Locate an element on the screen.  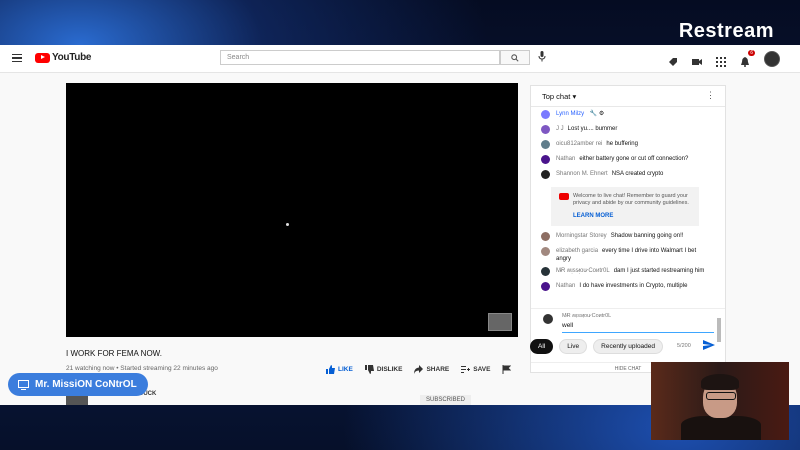
chat-author: Morningstar Storey is located at coordinates (581, 236).